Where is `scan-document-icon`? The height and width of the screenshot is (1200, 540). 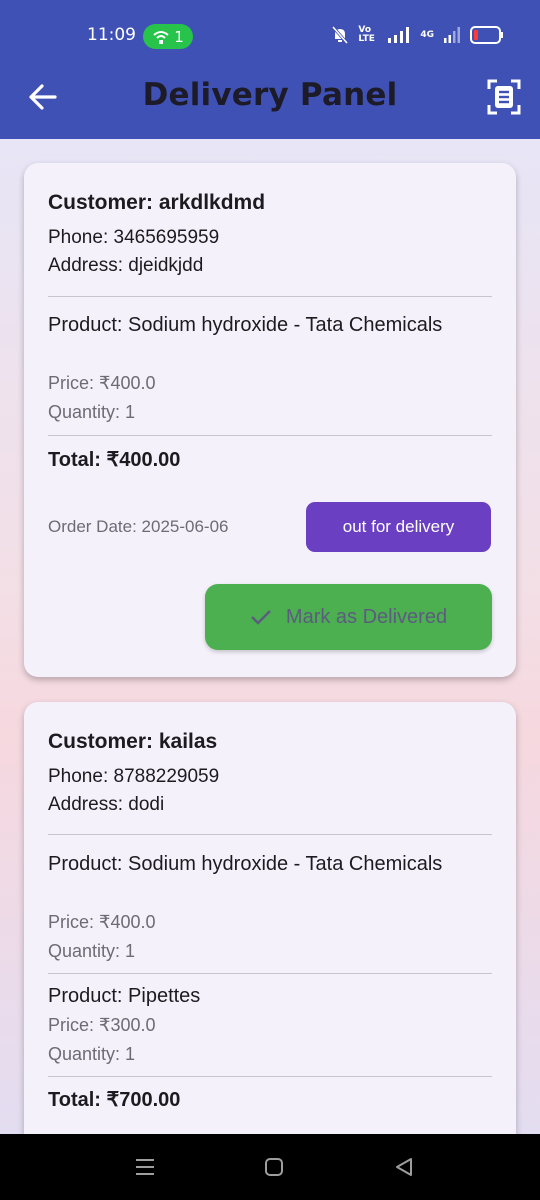
scan-document-icon is located at coordinates (504, 97).